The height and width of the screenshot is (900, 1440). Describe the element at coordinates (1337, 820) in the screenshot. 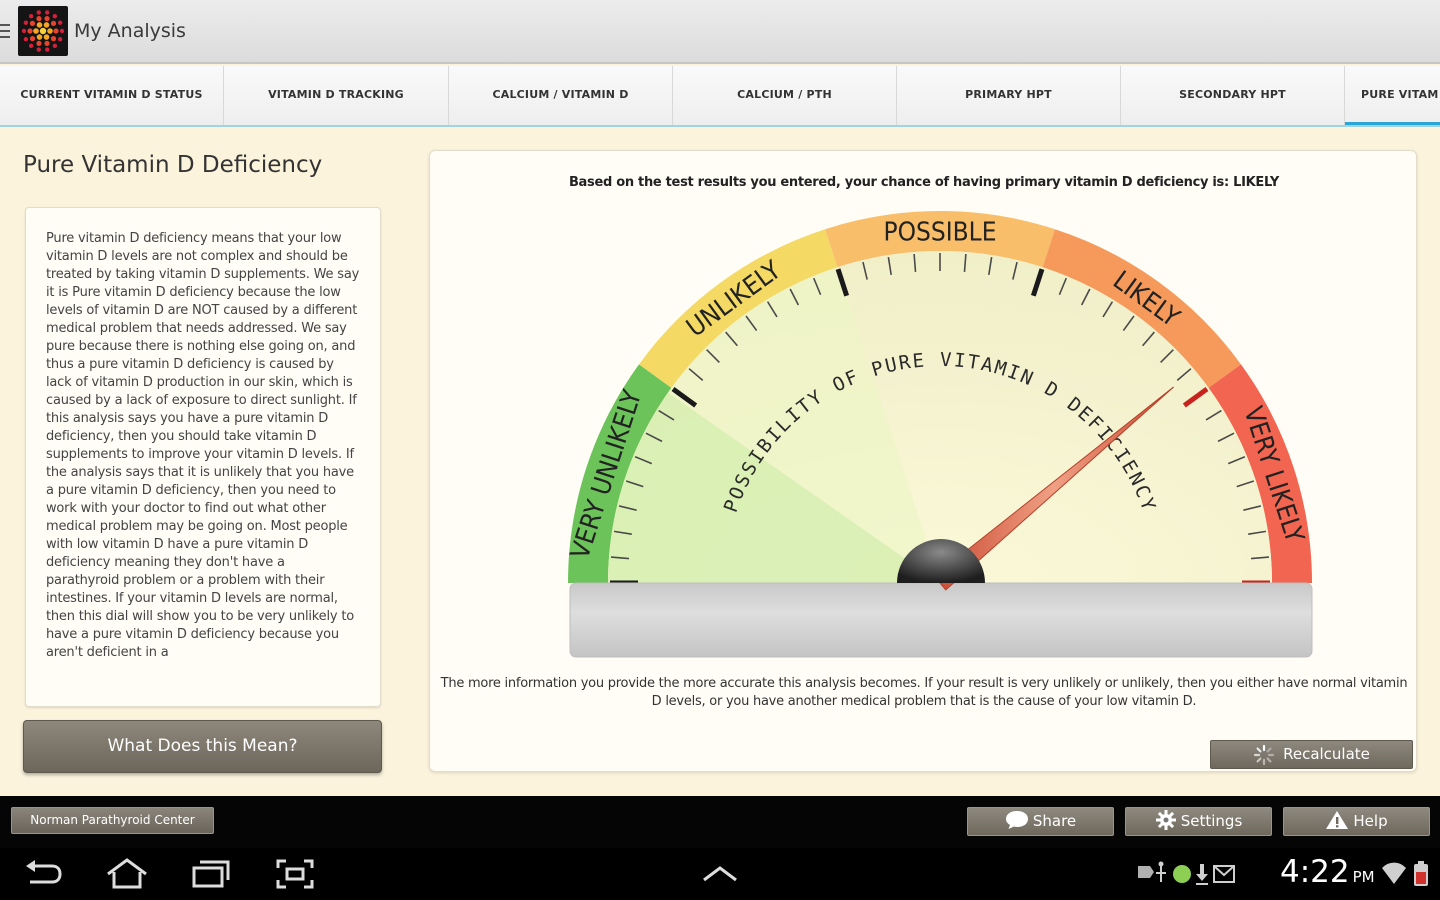

I see `warning-icon` at that location.